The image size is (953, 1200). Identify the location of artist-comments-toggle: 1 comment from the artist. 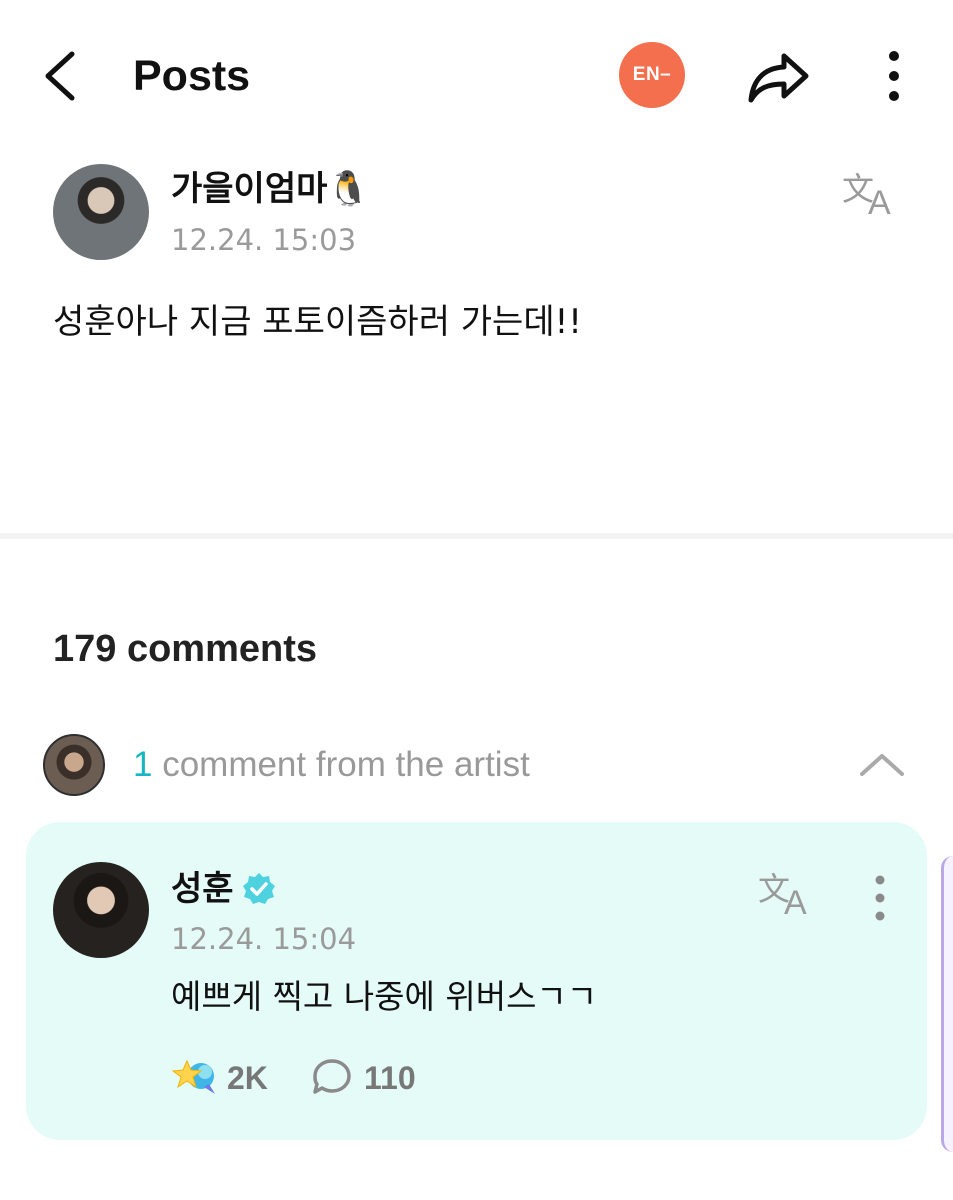
(480, 765).